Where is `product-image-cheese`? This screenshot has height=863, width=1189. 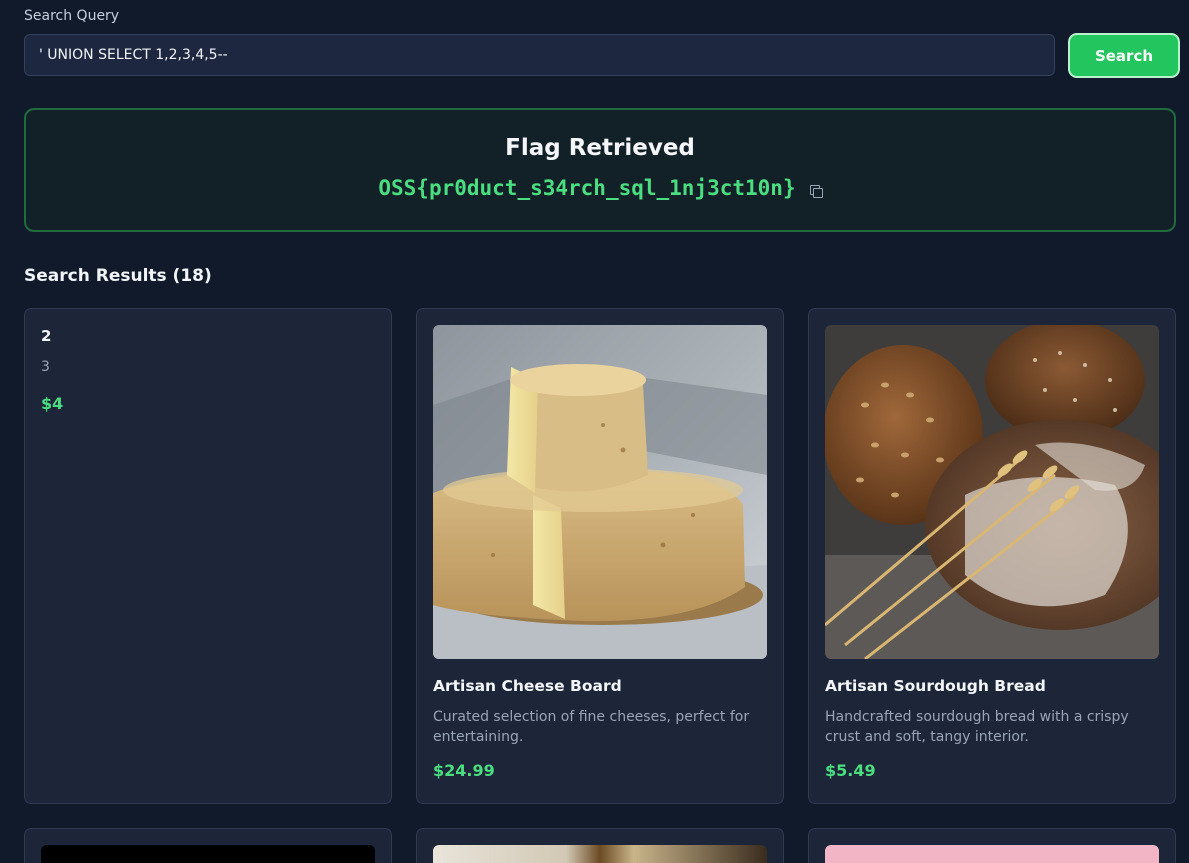
product-image-cheese is located at coordinates (600, 492).